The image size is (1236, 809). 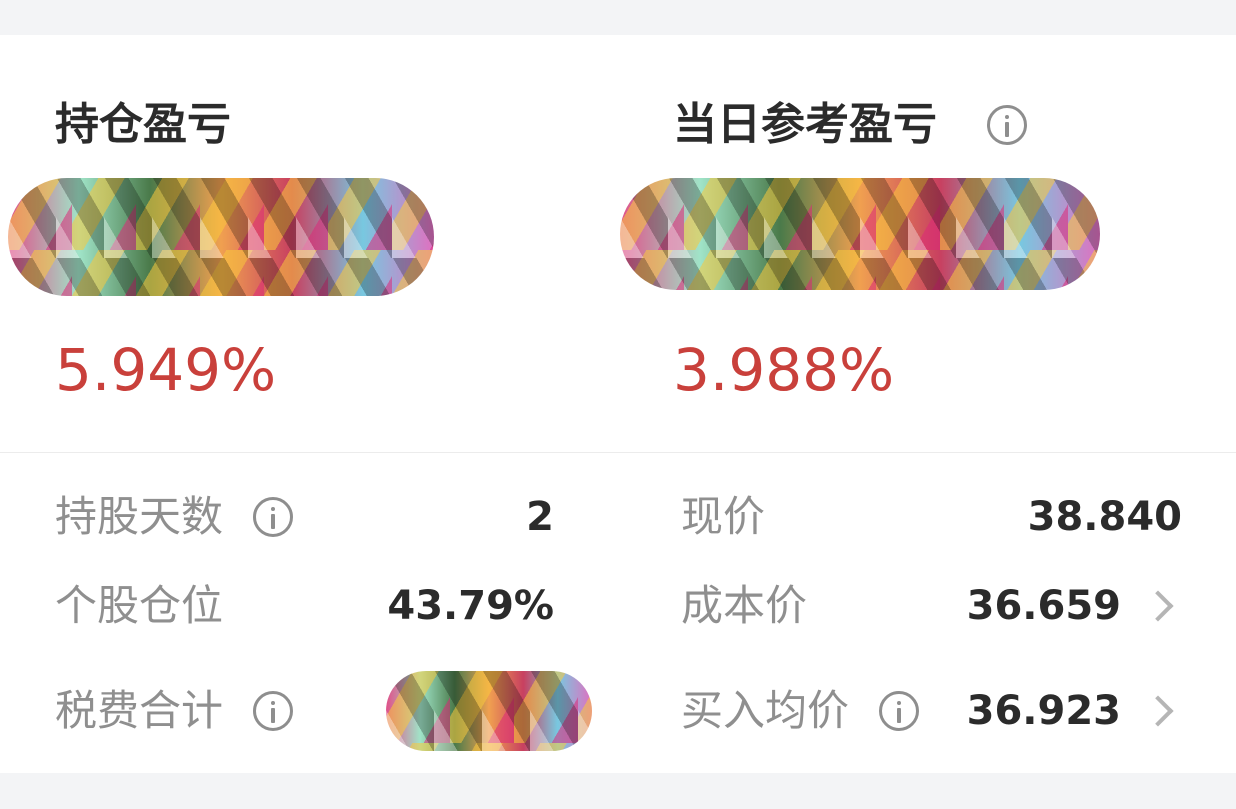 What do you see at coordinates (928, 711) in the screenshot?
I see `avg-buy-price-row: 买入均价 36.923` at bounding box center [928, 711].